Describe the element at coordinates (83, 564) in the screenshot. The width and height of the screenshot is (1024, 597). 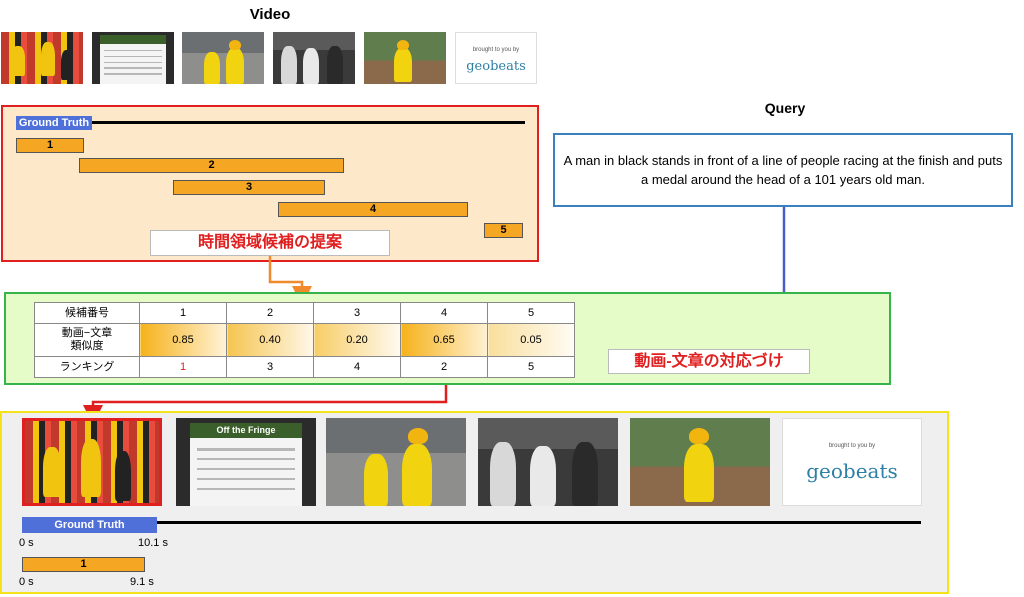
I see `result-proposal-bar: 1` at that location.